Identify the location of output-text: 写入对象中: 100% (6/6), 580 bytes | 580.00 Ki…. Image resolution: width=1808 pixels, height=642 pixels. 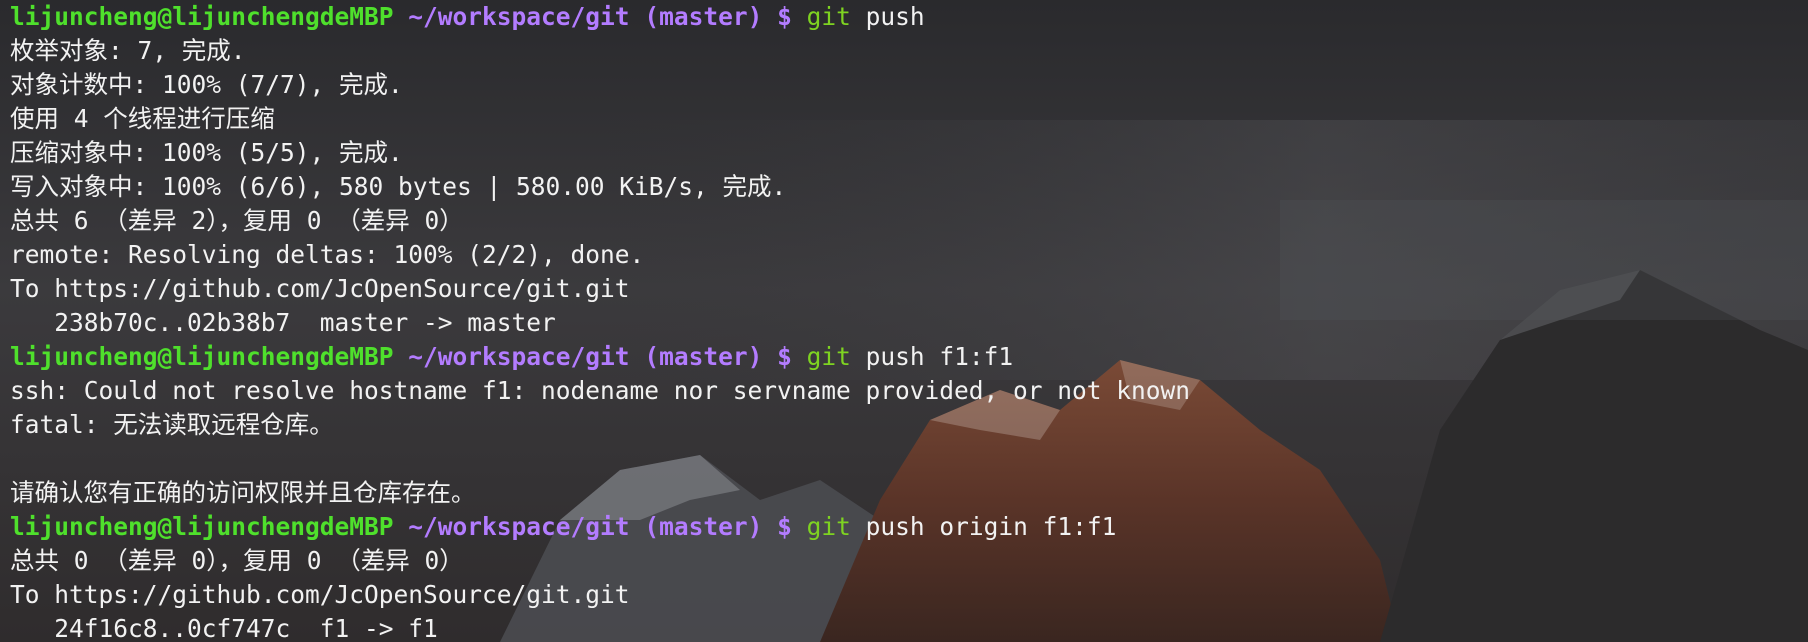
(398, 186).